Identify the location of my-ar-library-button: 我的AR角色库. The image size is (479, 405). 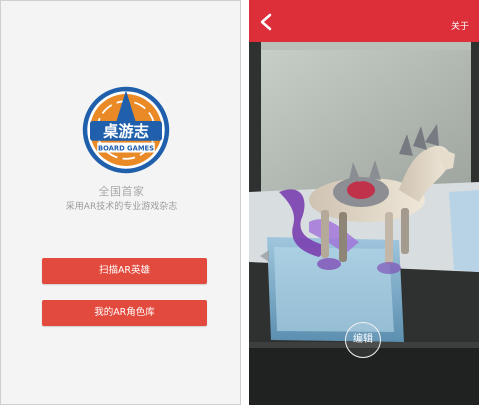
(124, 313).